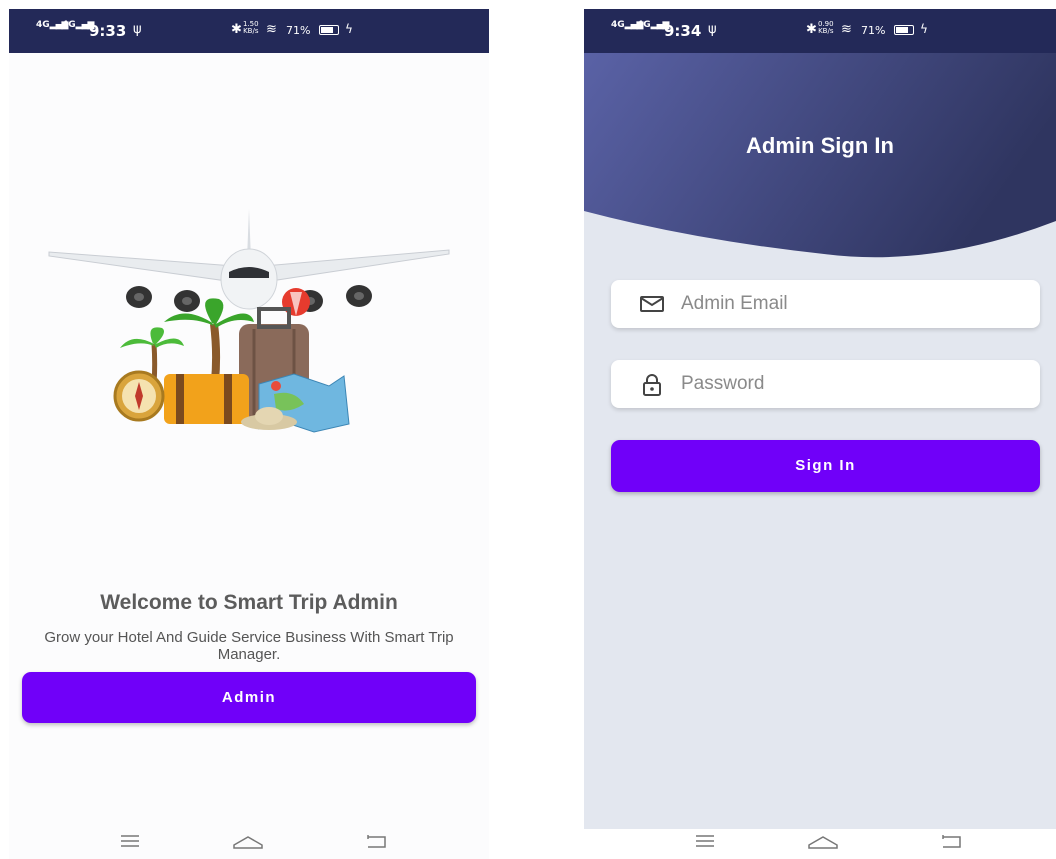 This screenshot has height=859, width=1056. I want to click on mail-icon, so click(652, 304).